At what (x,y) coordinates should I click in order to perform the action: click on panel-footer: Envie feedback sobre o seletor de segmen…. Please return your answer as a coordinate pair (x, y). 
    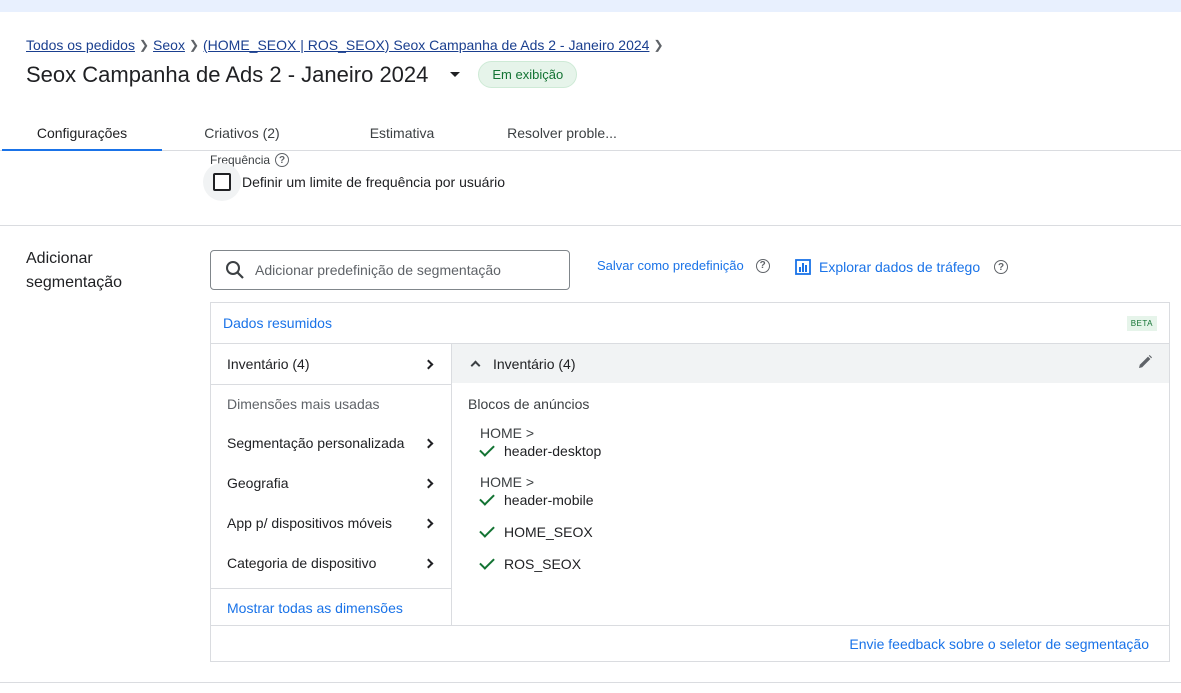
    Looking at the image, I should click on (690, 643).